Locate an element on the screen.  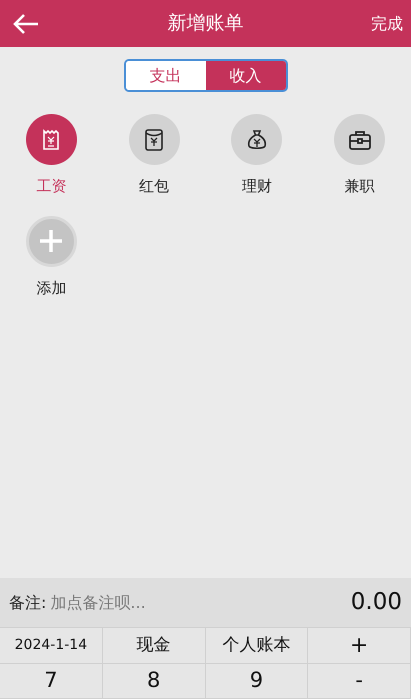
keypad-key: 现金 is located at coordinates (154, 646).